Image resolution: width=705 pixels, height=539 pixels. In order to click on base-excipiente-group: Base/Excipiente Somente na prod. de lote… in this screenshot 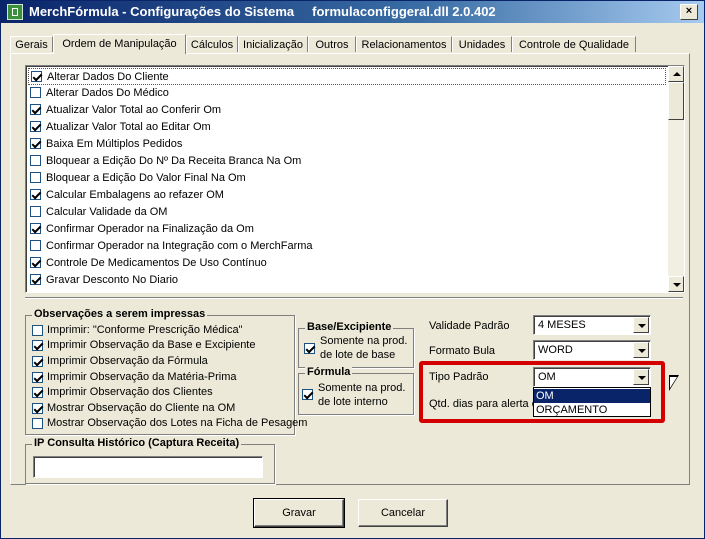, I will do `click(356, 344)`.